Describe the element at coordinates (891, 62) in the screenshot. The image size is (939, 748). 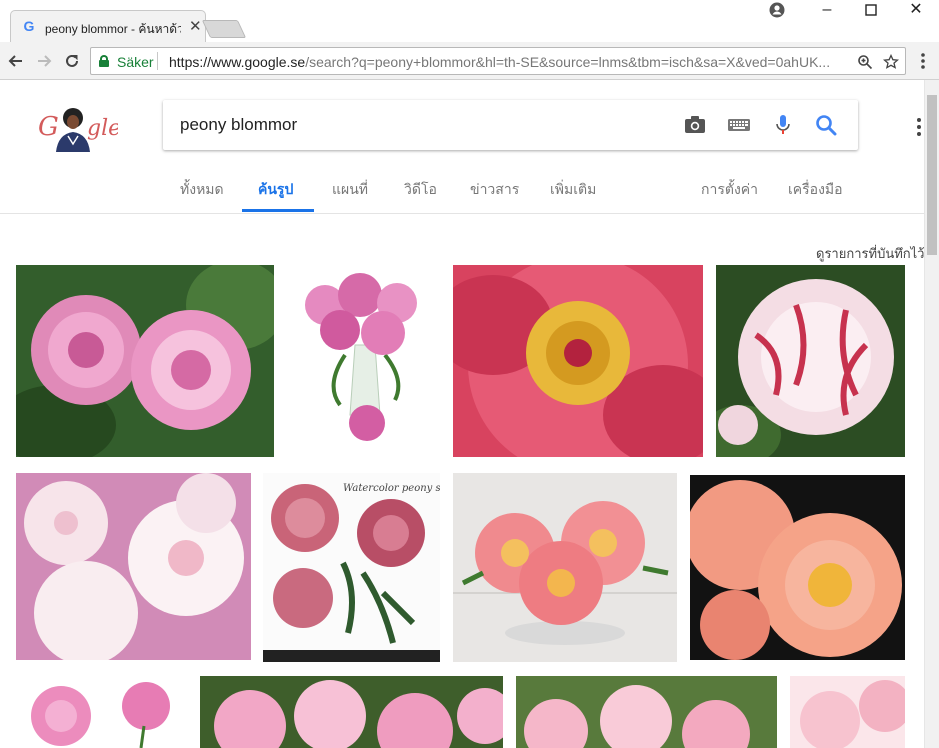
I see `star-bookmark-icon` at that location.